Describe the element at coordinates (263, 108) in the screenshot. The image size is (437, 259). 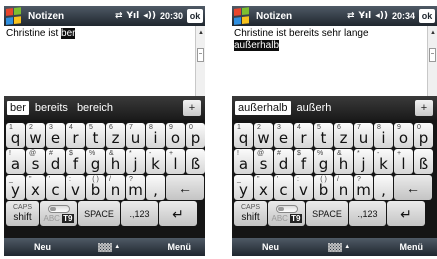
I see `suggestion-item: außerhalb` at that location.